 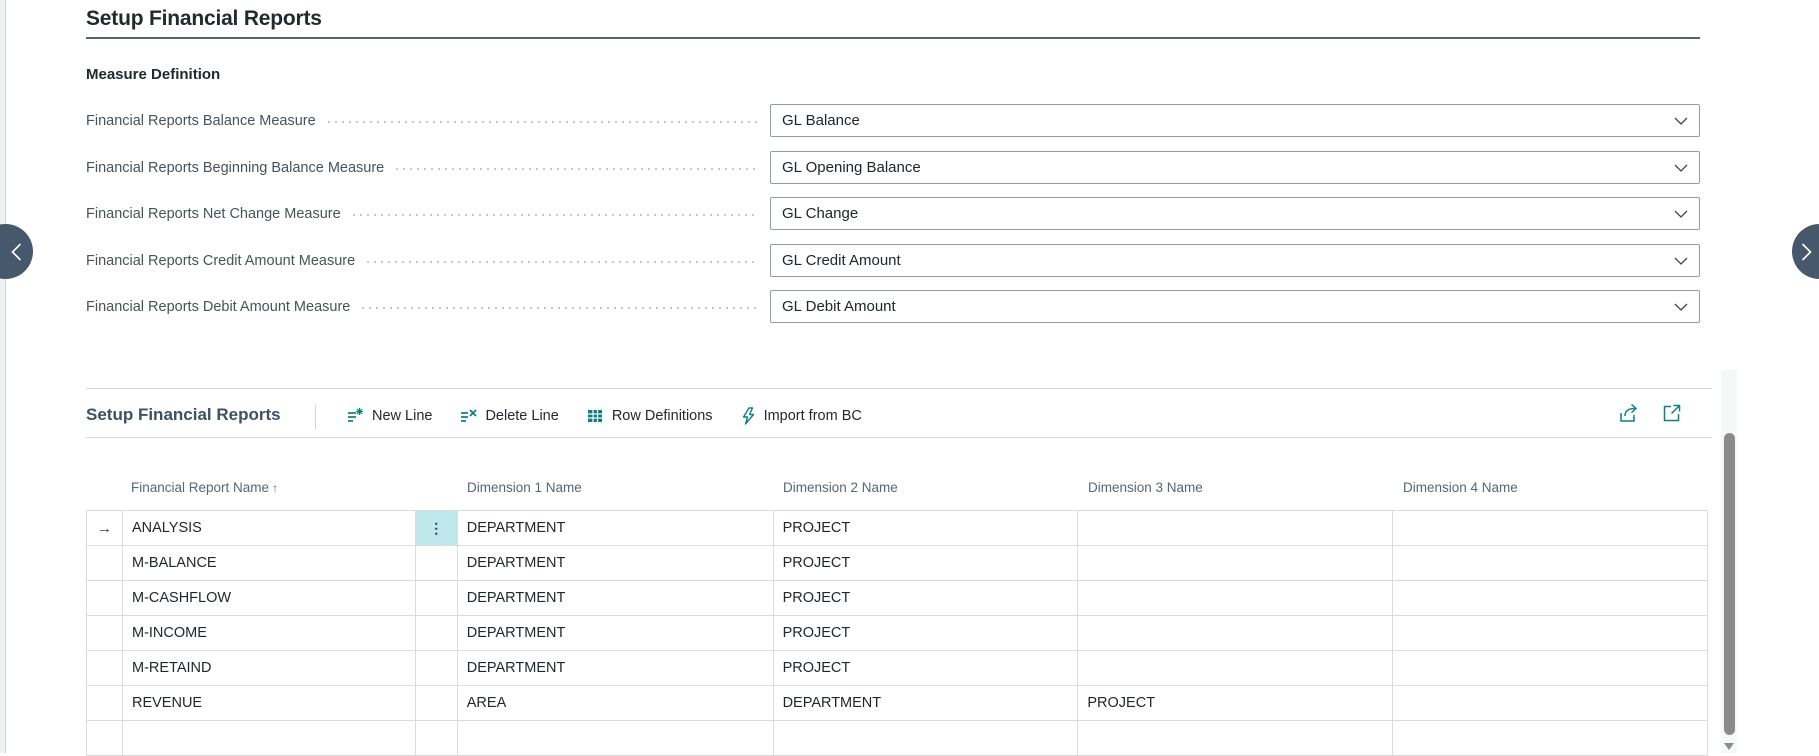 I want to click on column-header-dimension-2-name: Dimension 2 Name, so click(x=840, y=487).